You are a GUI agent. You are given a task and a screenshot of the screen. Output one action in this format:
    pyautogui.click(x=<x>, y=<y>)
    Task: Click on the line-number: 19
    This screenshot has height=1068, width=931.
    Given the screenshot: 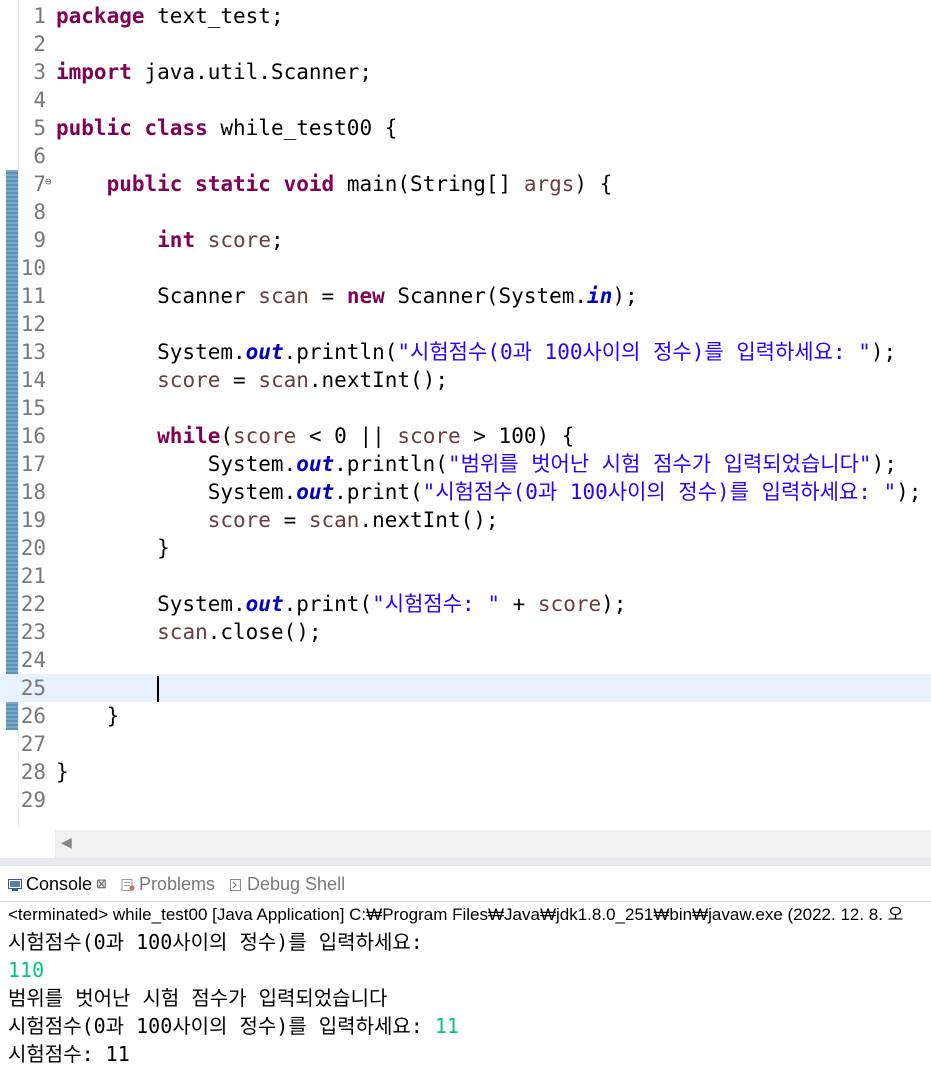 What is the action you would take?
    pyautogui.click(x=33, y=520)
    